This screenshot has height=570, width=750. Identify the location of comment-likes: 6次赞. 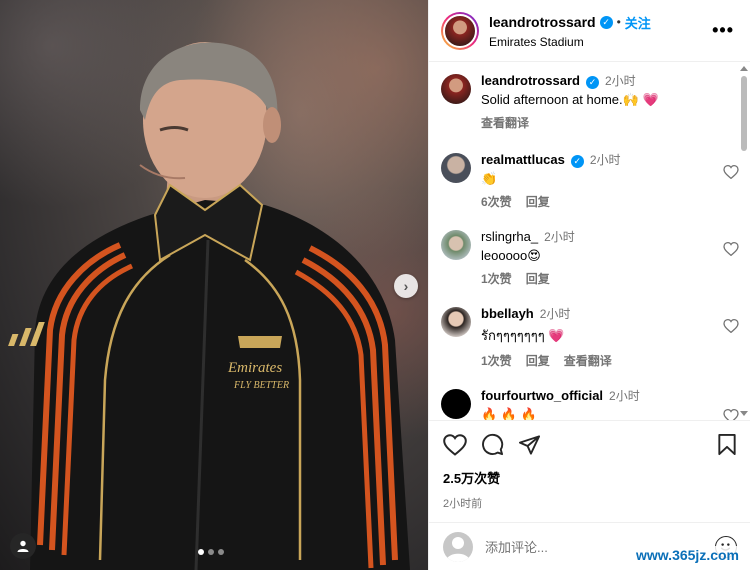
(496, 201).